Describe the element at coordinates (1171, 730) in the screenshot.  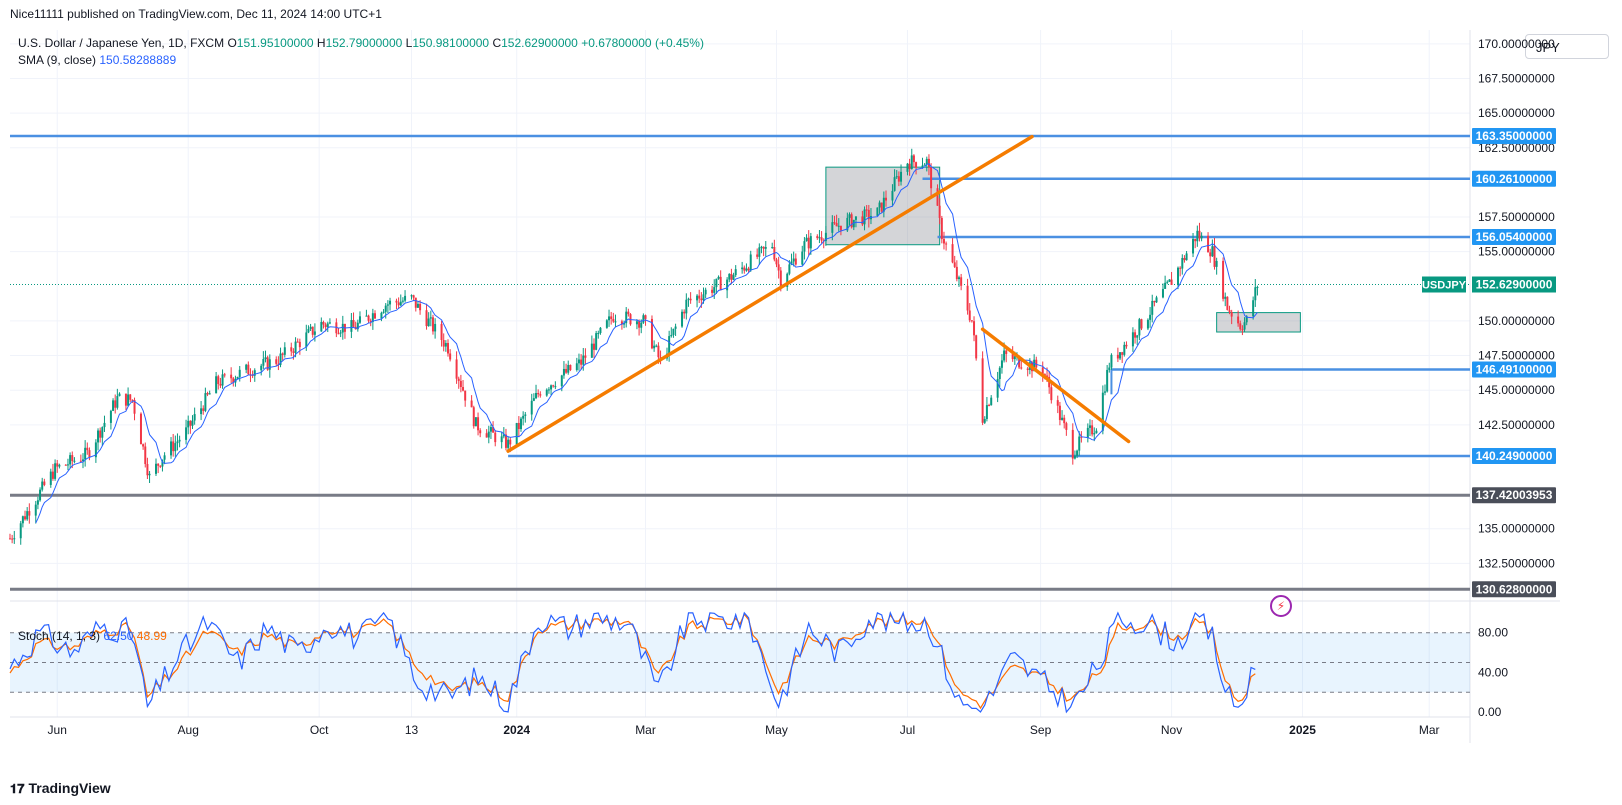
I see `time-tick-label: Nov` at that location.